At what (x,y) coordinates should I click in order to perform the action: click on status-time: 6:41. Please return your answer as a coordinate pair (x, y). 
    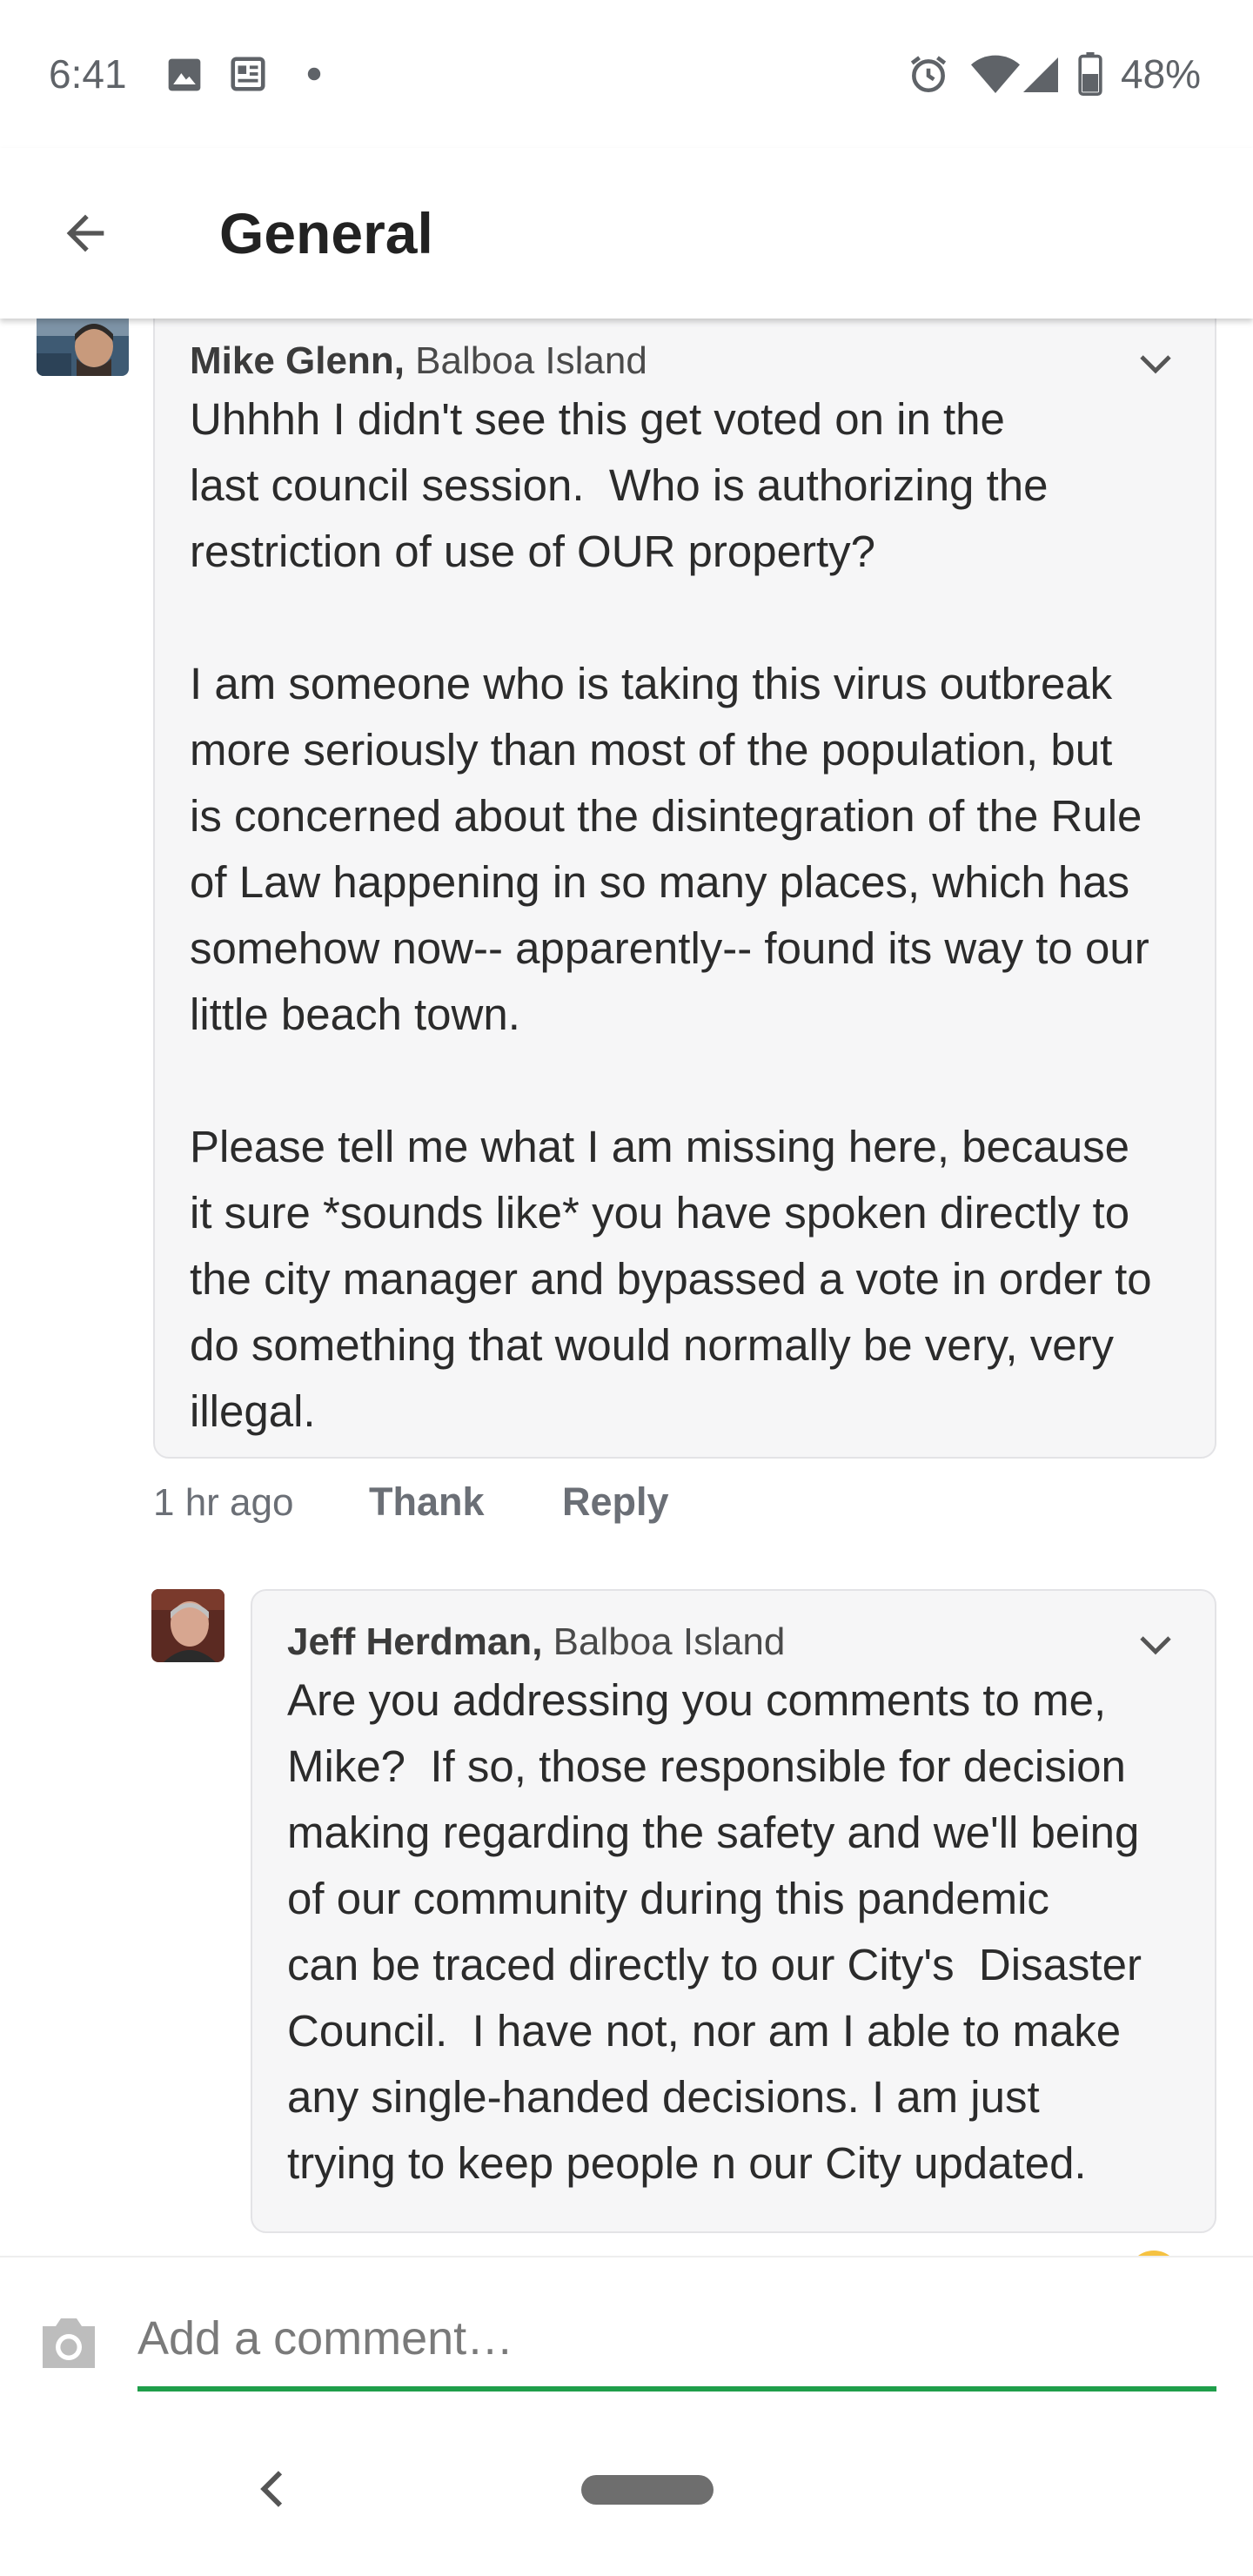
    Looking at the image, I should click on (88, 74).